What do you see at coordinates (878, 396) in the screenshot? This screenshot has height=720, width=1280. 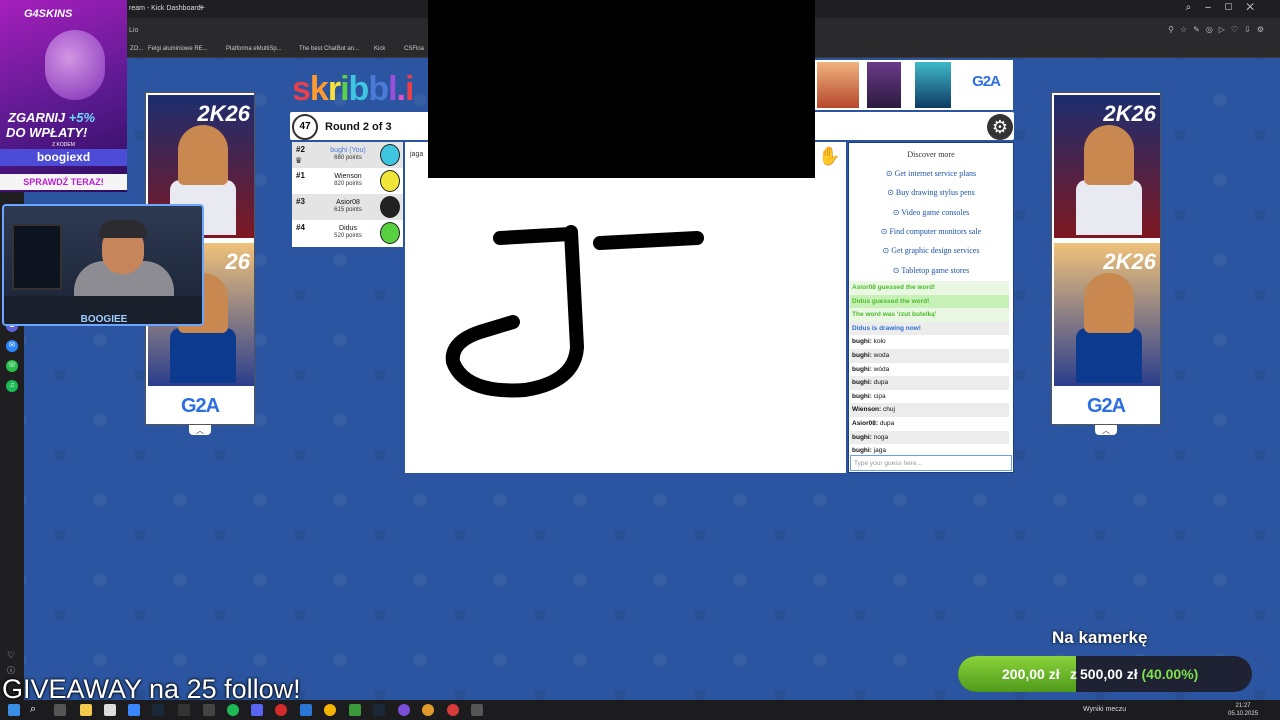 I see `chat-text: cipa` at bounding box center [878, 396].